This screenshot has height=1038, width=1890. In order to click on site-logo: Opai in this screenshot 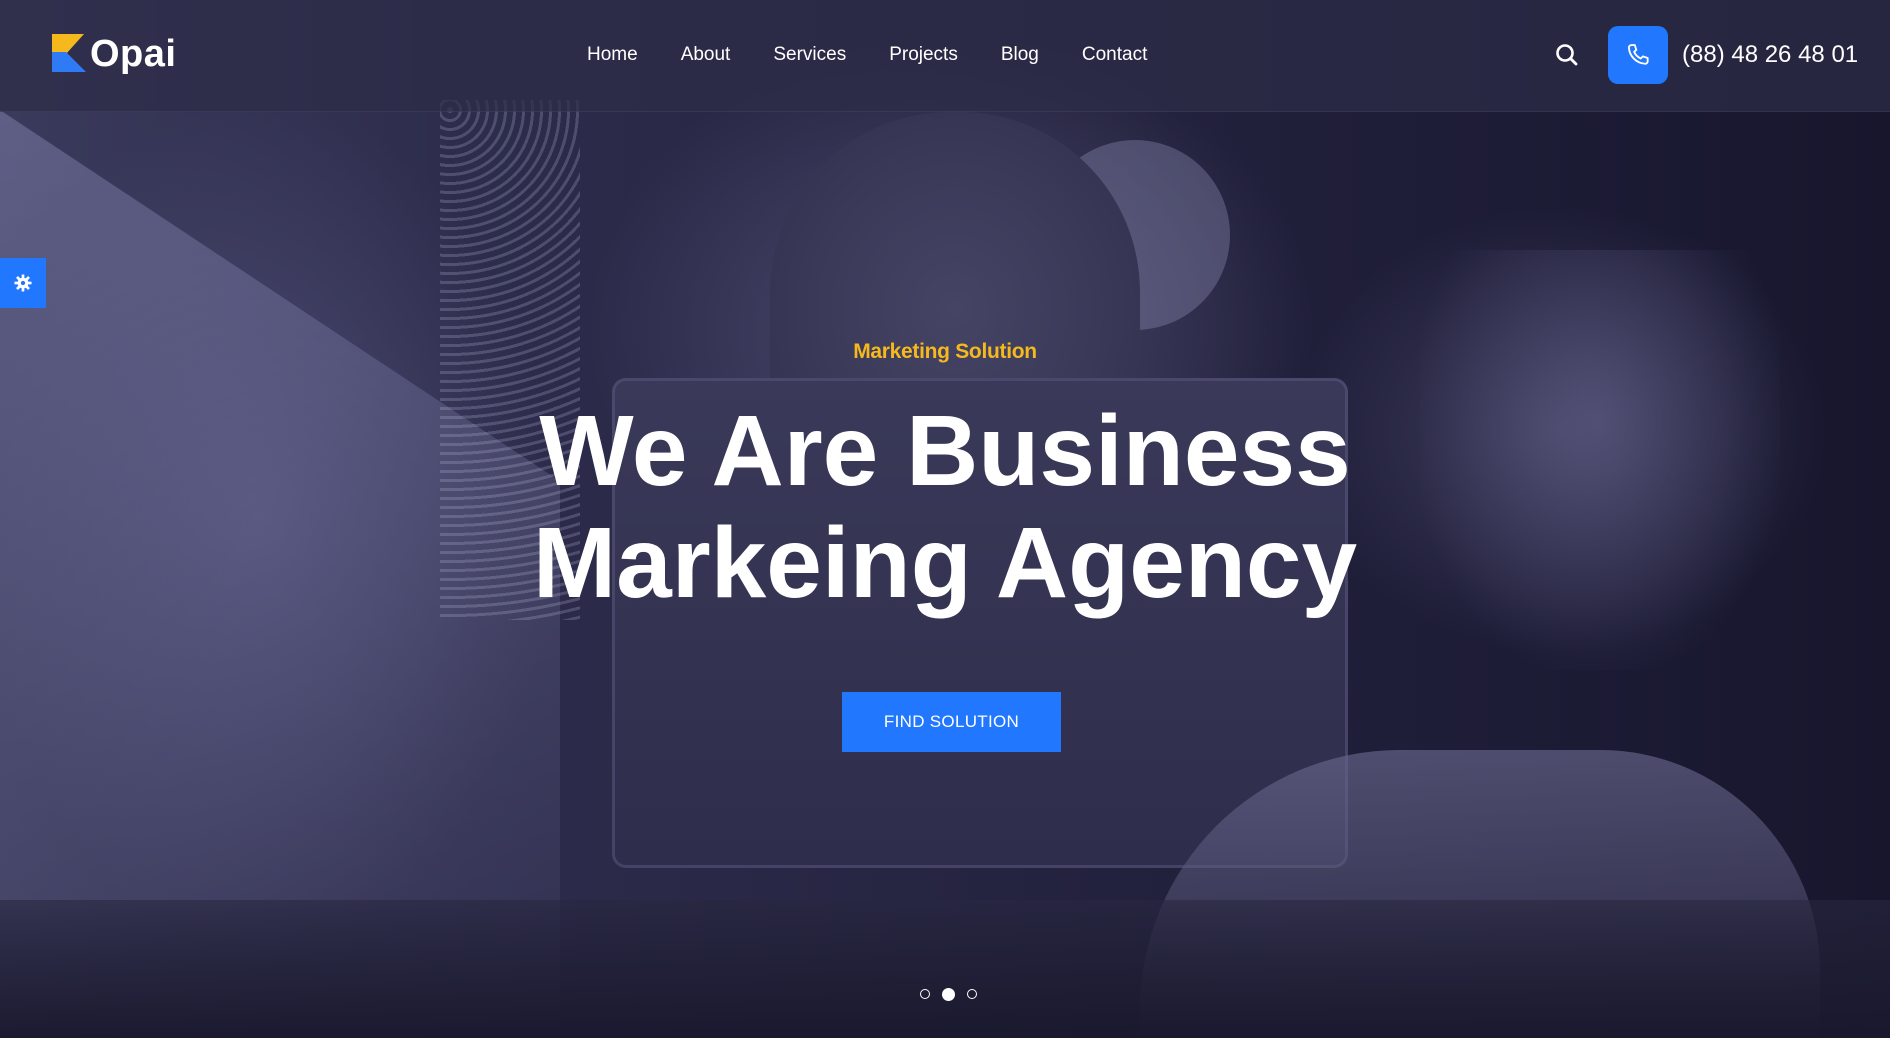, I will do `click(114, 54)`.